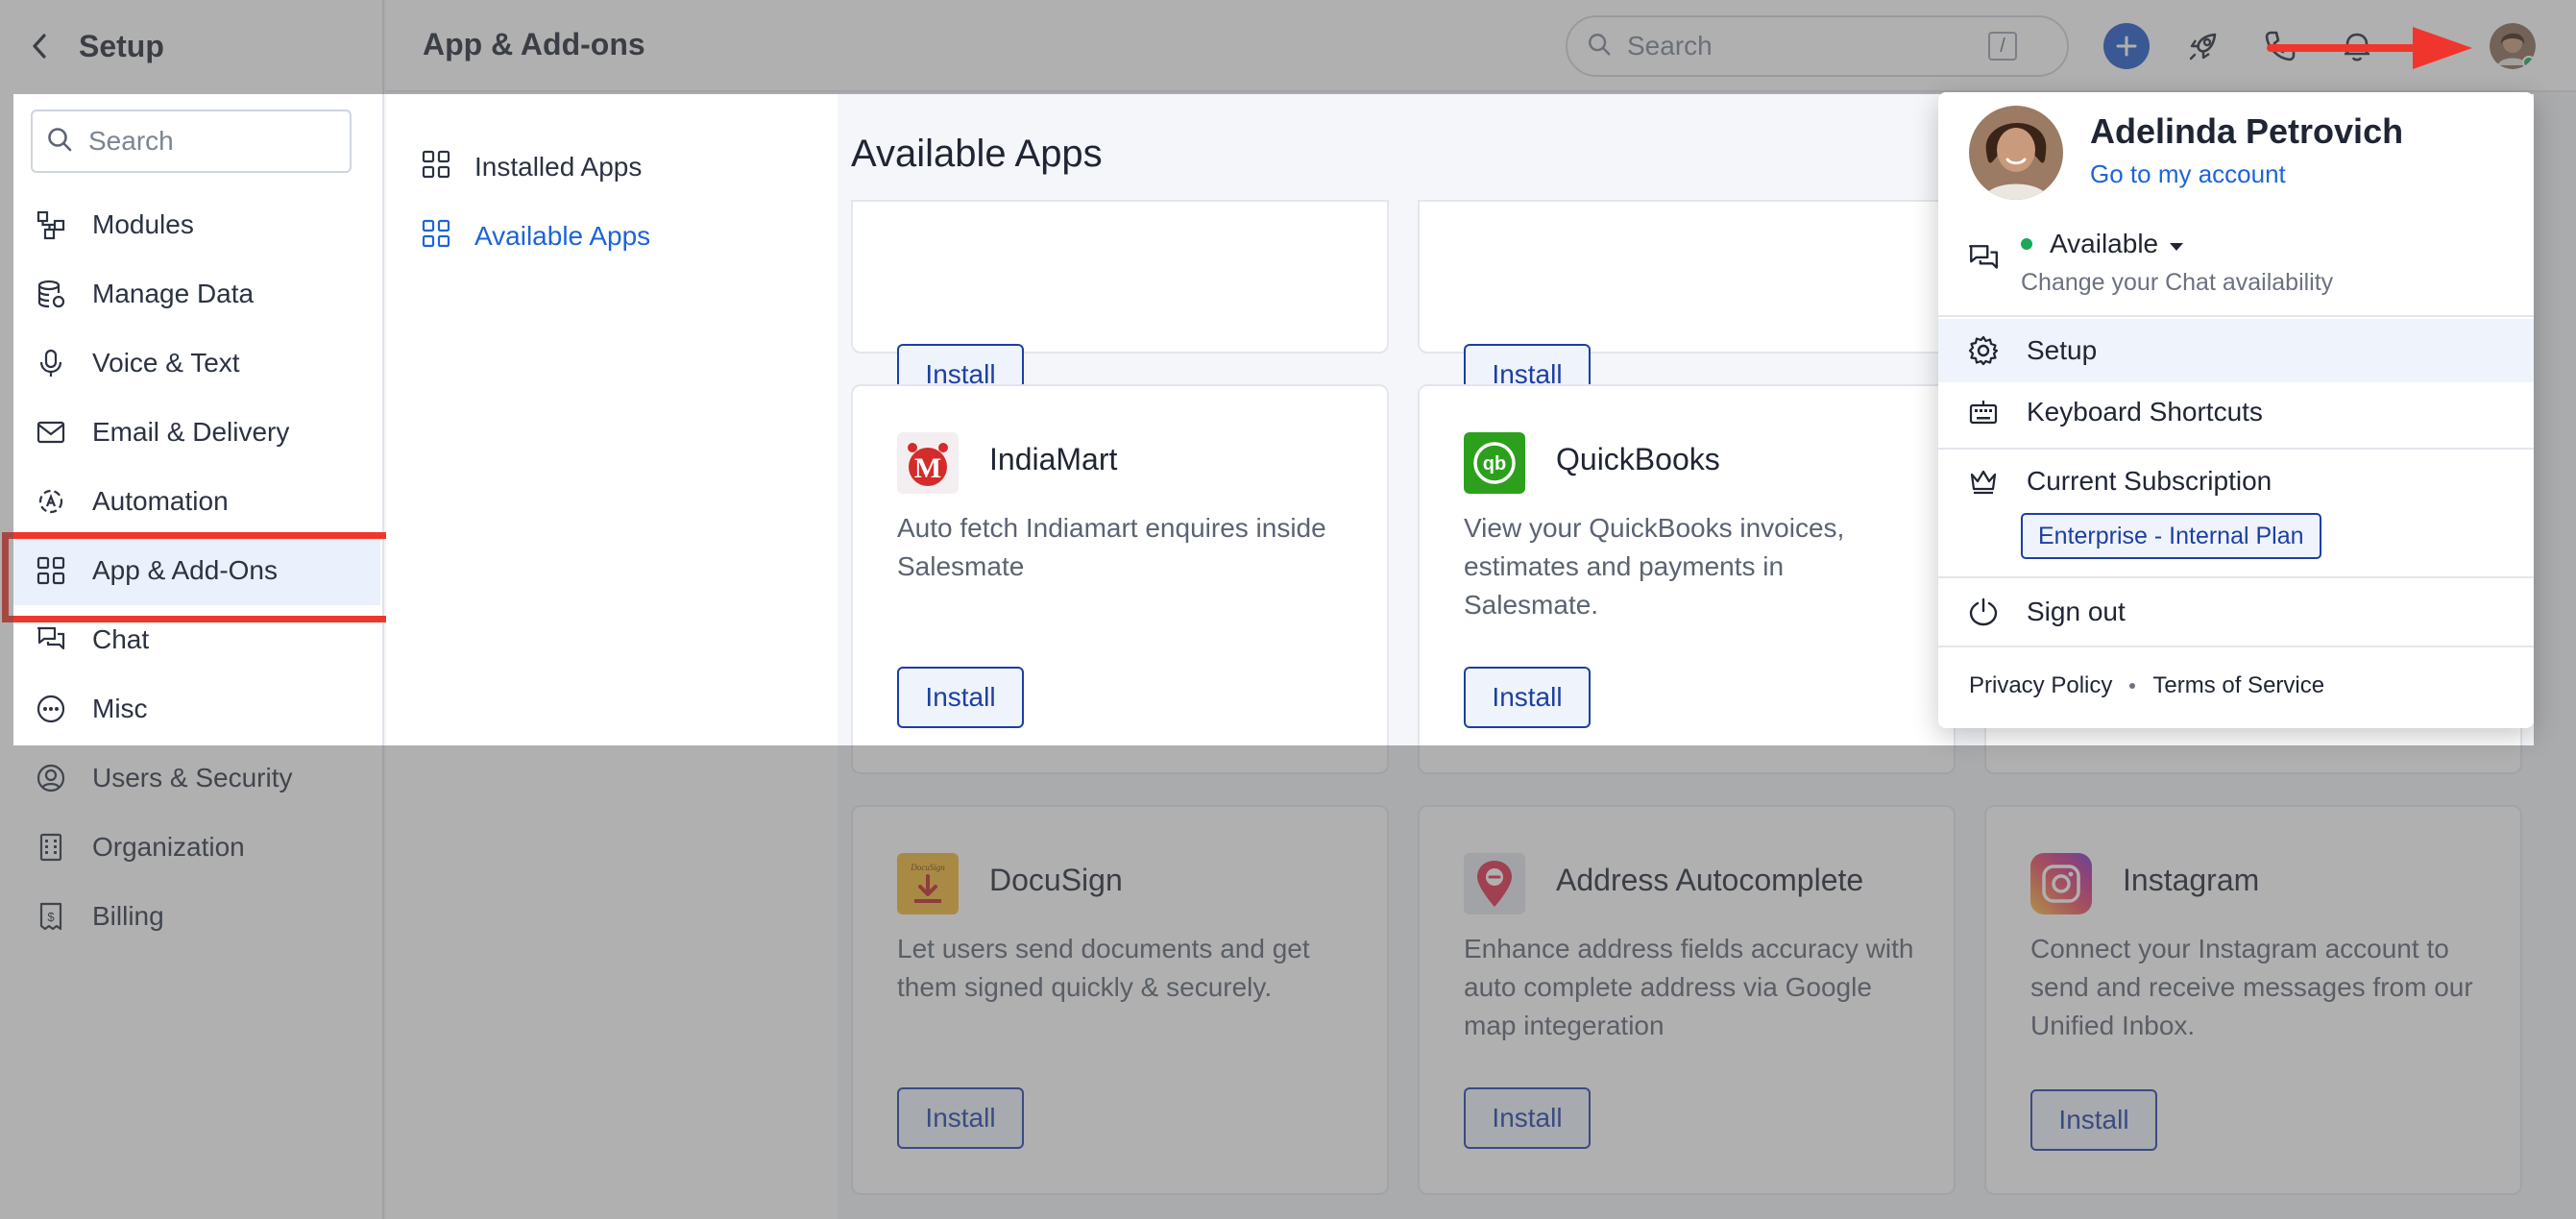  What do you see at coordinates (121, 46) in the screenshot?
I see `sidebar-title: Setup` at bounding box center [121, 46].